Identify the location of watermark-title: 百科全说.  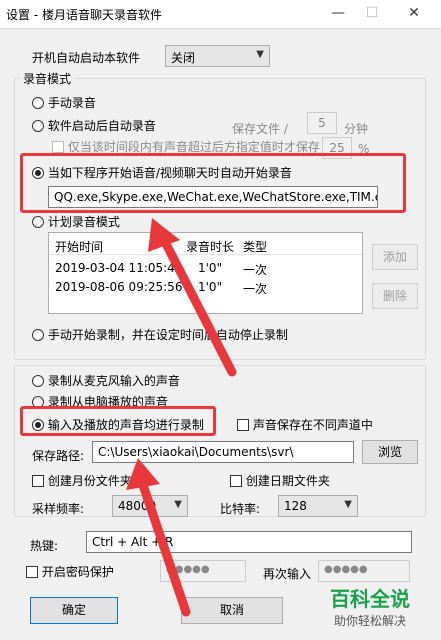
(370, 599).